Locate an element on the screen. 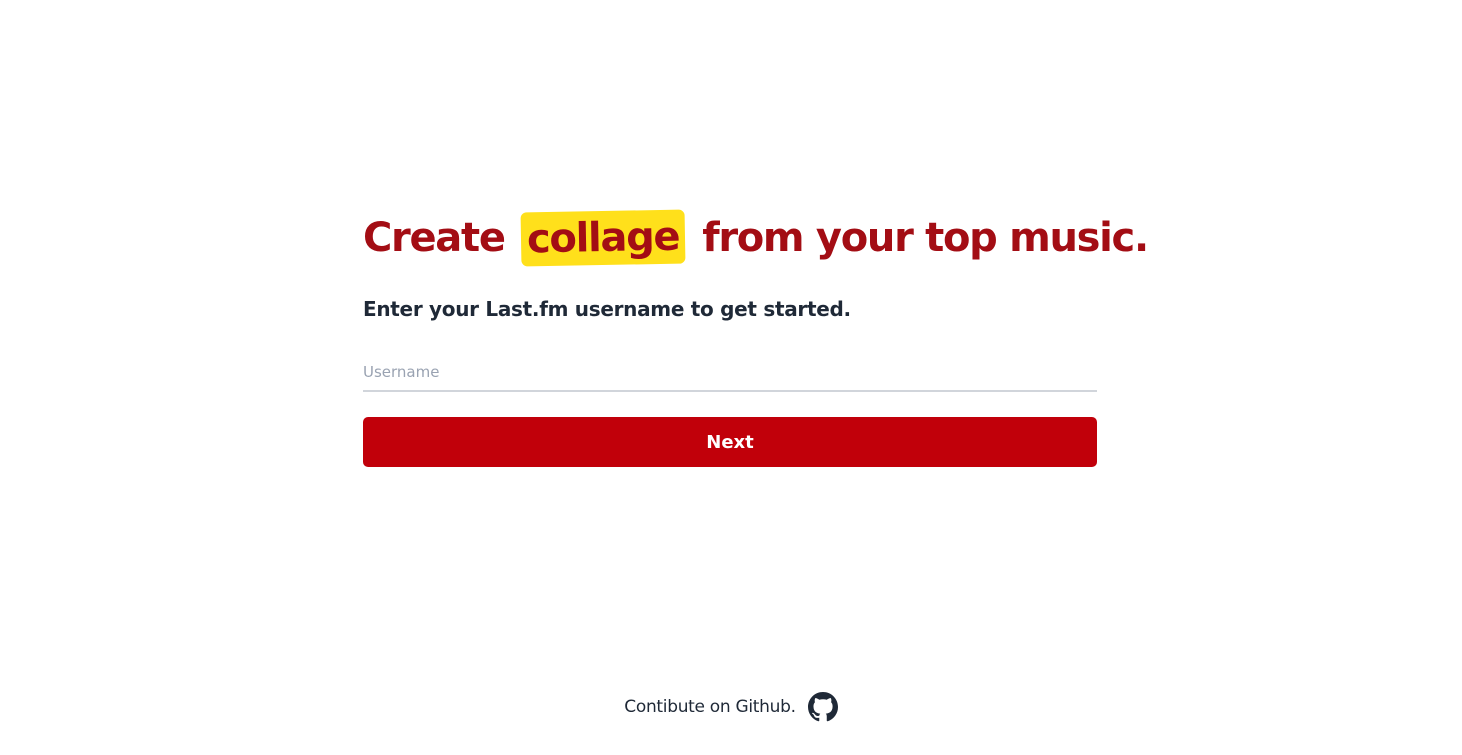 The image size is (1462, 755). title-part-after: from your top music. is located at coordinates (925, 238).